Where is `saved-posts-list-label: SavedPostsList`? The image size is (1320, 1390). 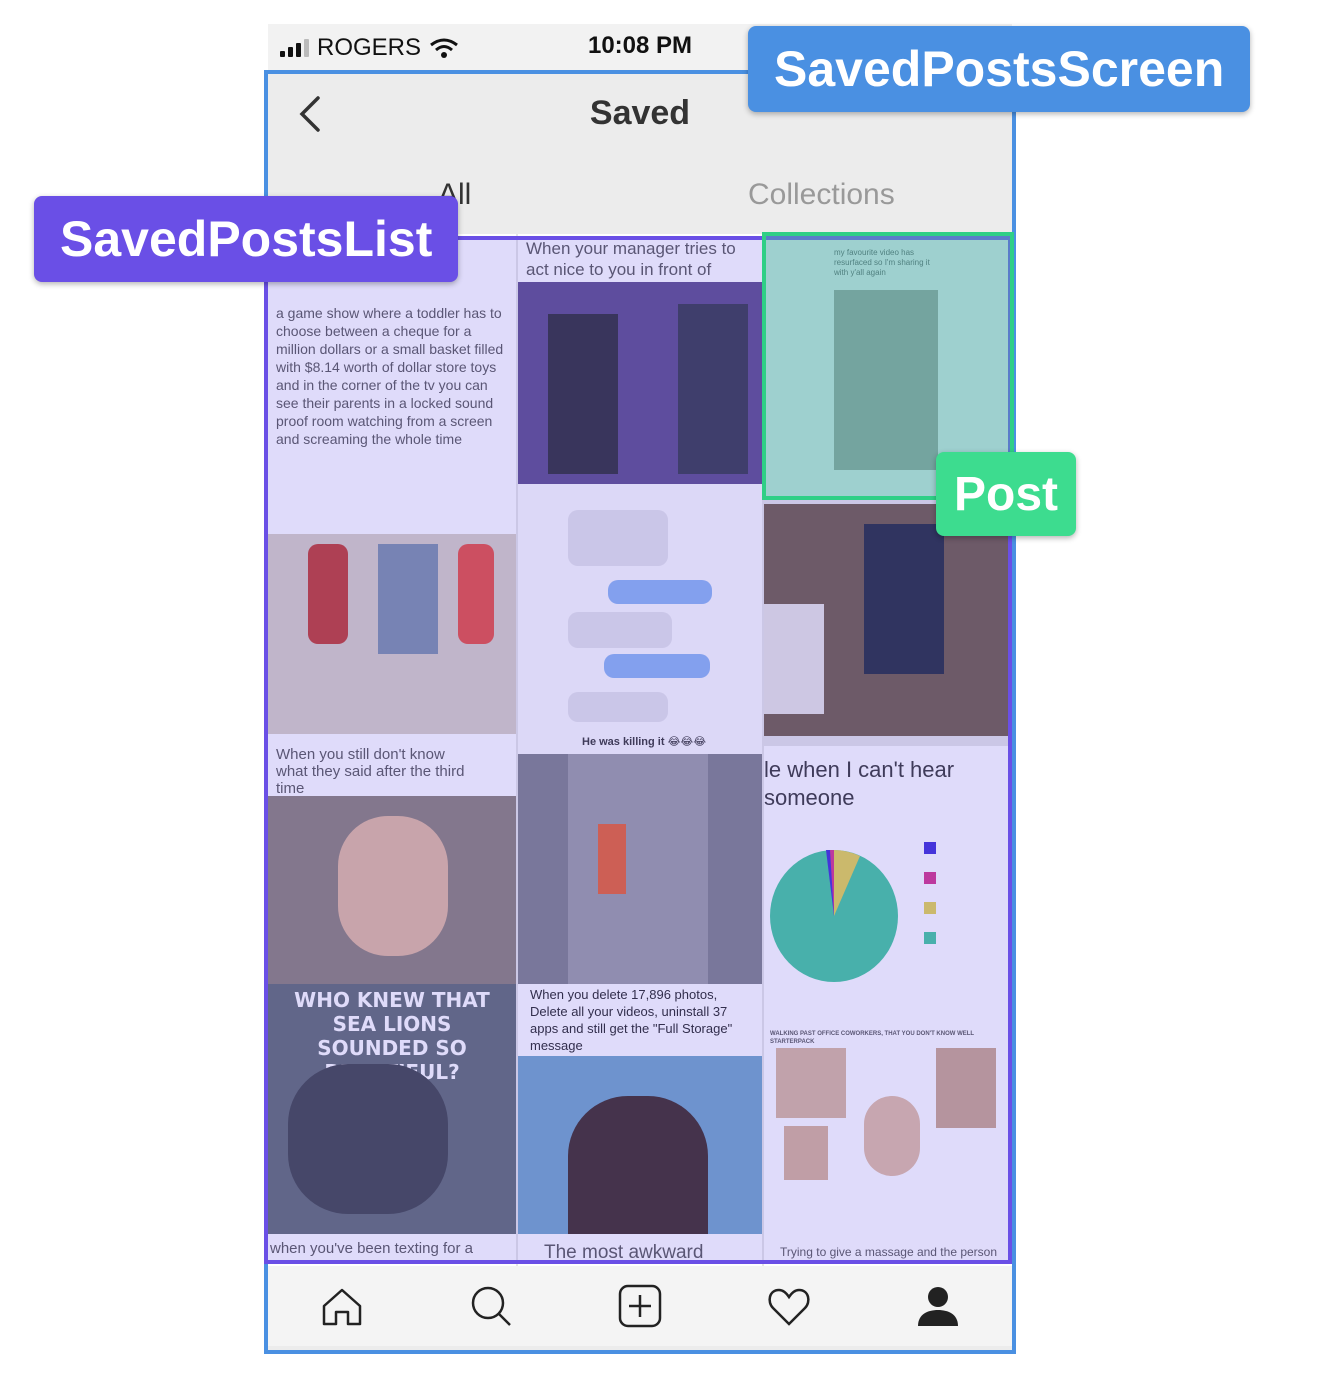 saved-posts-list-label: SavedPostsList is located at coordinates (246, 239).